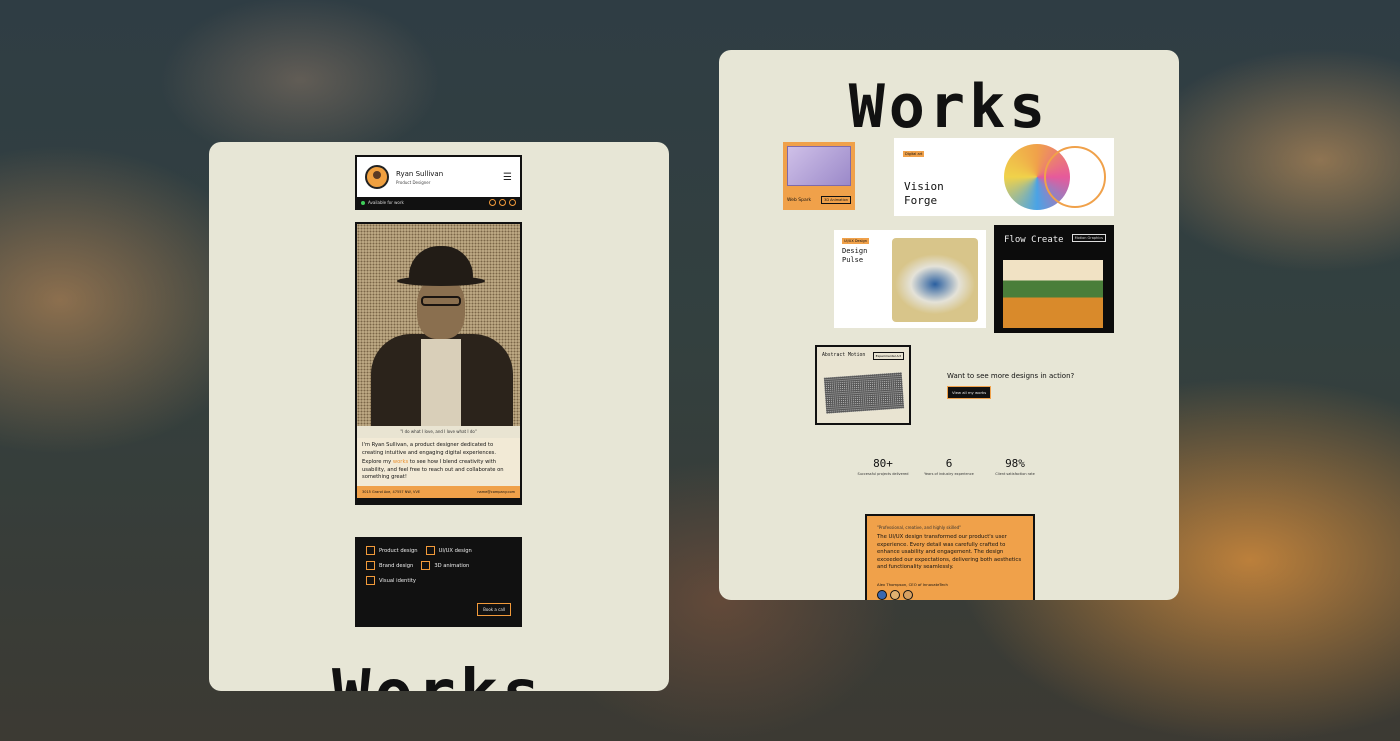 The height and width of the screenshot is (741, 1400). What do you see at coordinates (377, 462) in the screenshot?
I see `bio-text-a: Explore my` at bounding box center [377, 462].